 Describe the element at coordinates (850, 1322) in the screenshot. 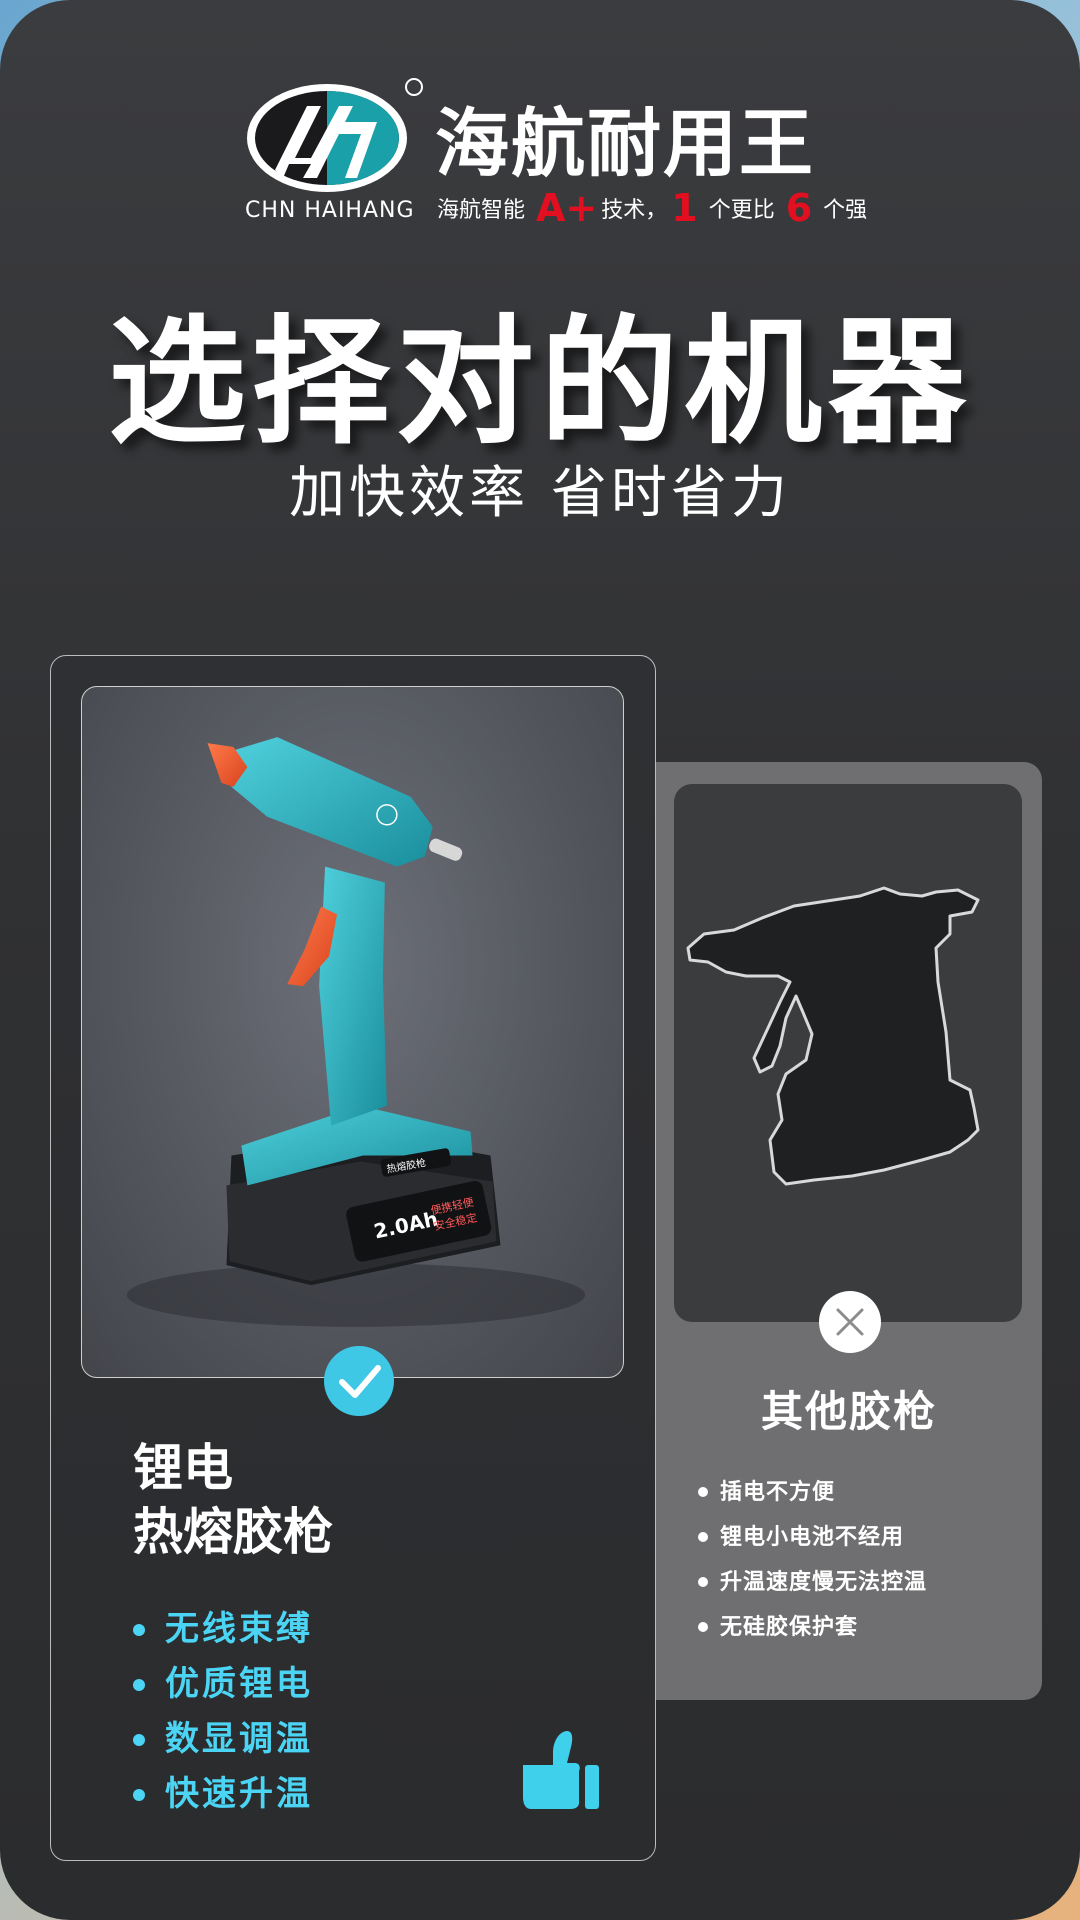

I see `close-icon` at that location.